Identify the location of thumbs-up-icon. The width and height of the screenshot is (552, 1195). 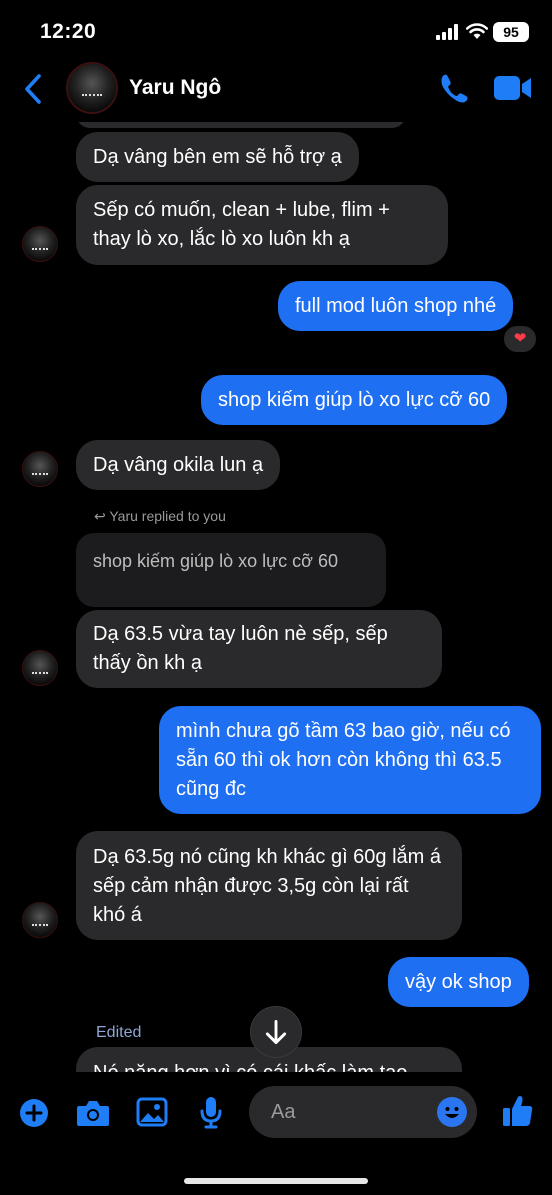
(518, 1111).